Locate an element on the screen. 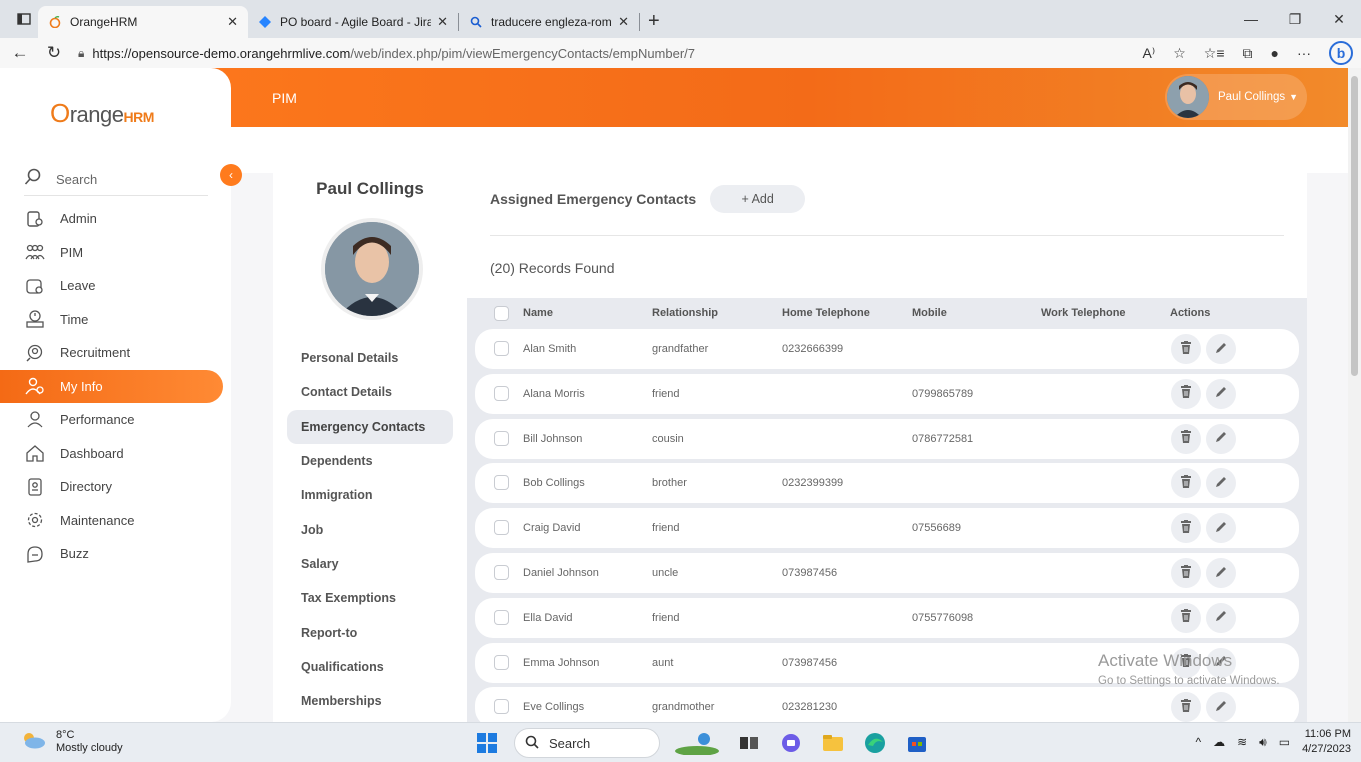 This screenshot has height=762, width=1361. add-favorite-icon: ☆ is located at coordinates (1179, 53).